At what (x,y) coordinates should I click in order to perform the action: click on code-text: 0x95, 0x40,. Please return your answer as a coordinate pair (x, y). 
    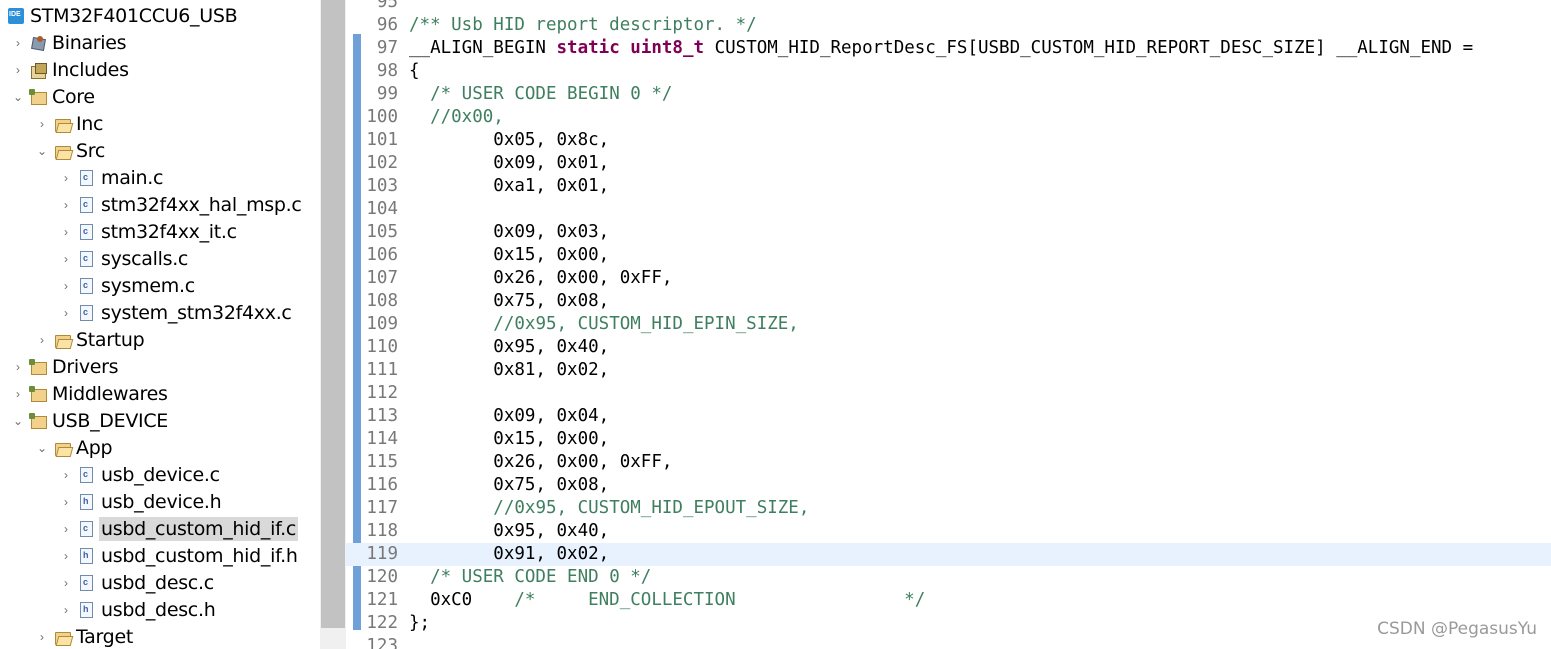
    Looking at the image, I should click on (509, 531).